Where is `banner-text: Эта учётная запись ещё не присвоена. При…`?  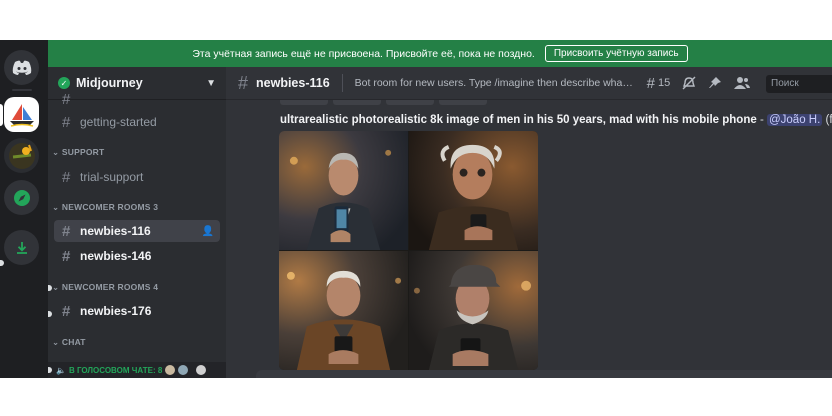 banner-text: Эта учётная запись ещё не присвоена. При… is located at coordinates (363, 53).